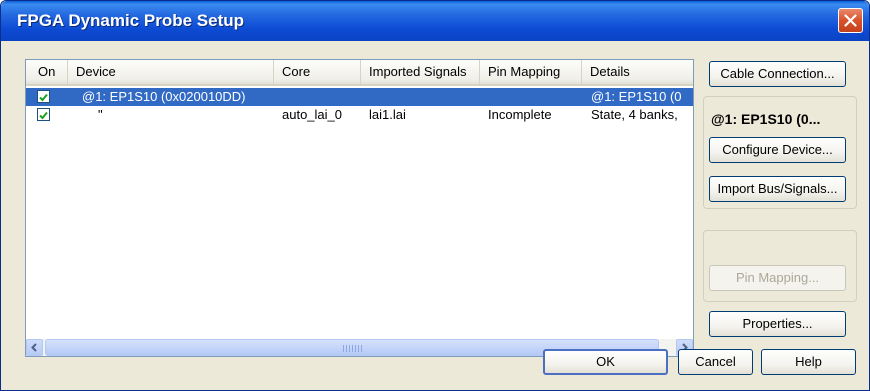 Image resolution: width=870 pixels, height=391 pixels. Describe the element at coordinates (634, 114) in the screenshot. I see `details-cell: State, 4 banks,` at that location.